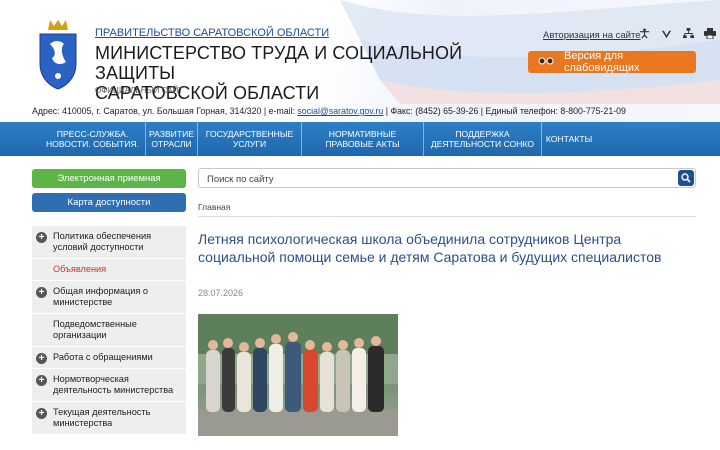  What do you see at coordinates (592, 35) in the screenshot?
I see `auth-link: Авторизация на сайте` at bounding box center [592, 35].